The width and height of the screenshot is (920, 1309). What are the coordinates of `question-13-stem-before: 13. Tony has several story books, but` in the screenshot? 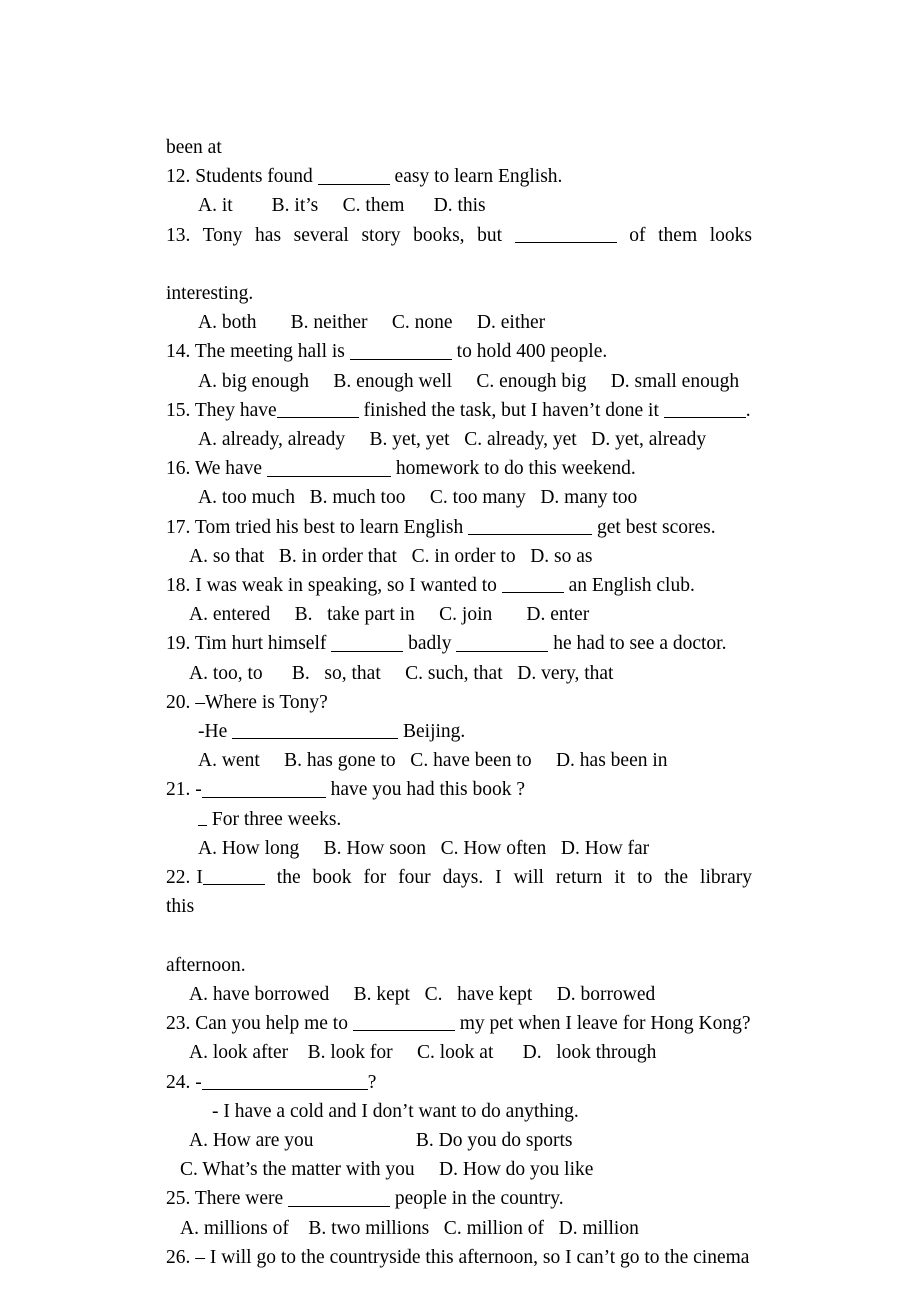 It's located at (340, 235).